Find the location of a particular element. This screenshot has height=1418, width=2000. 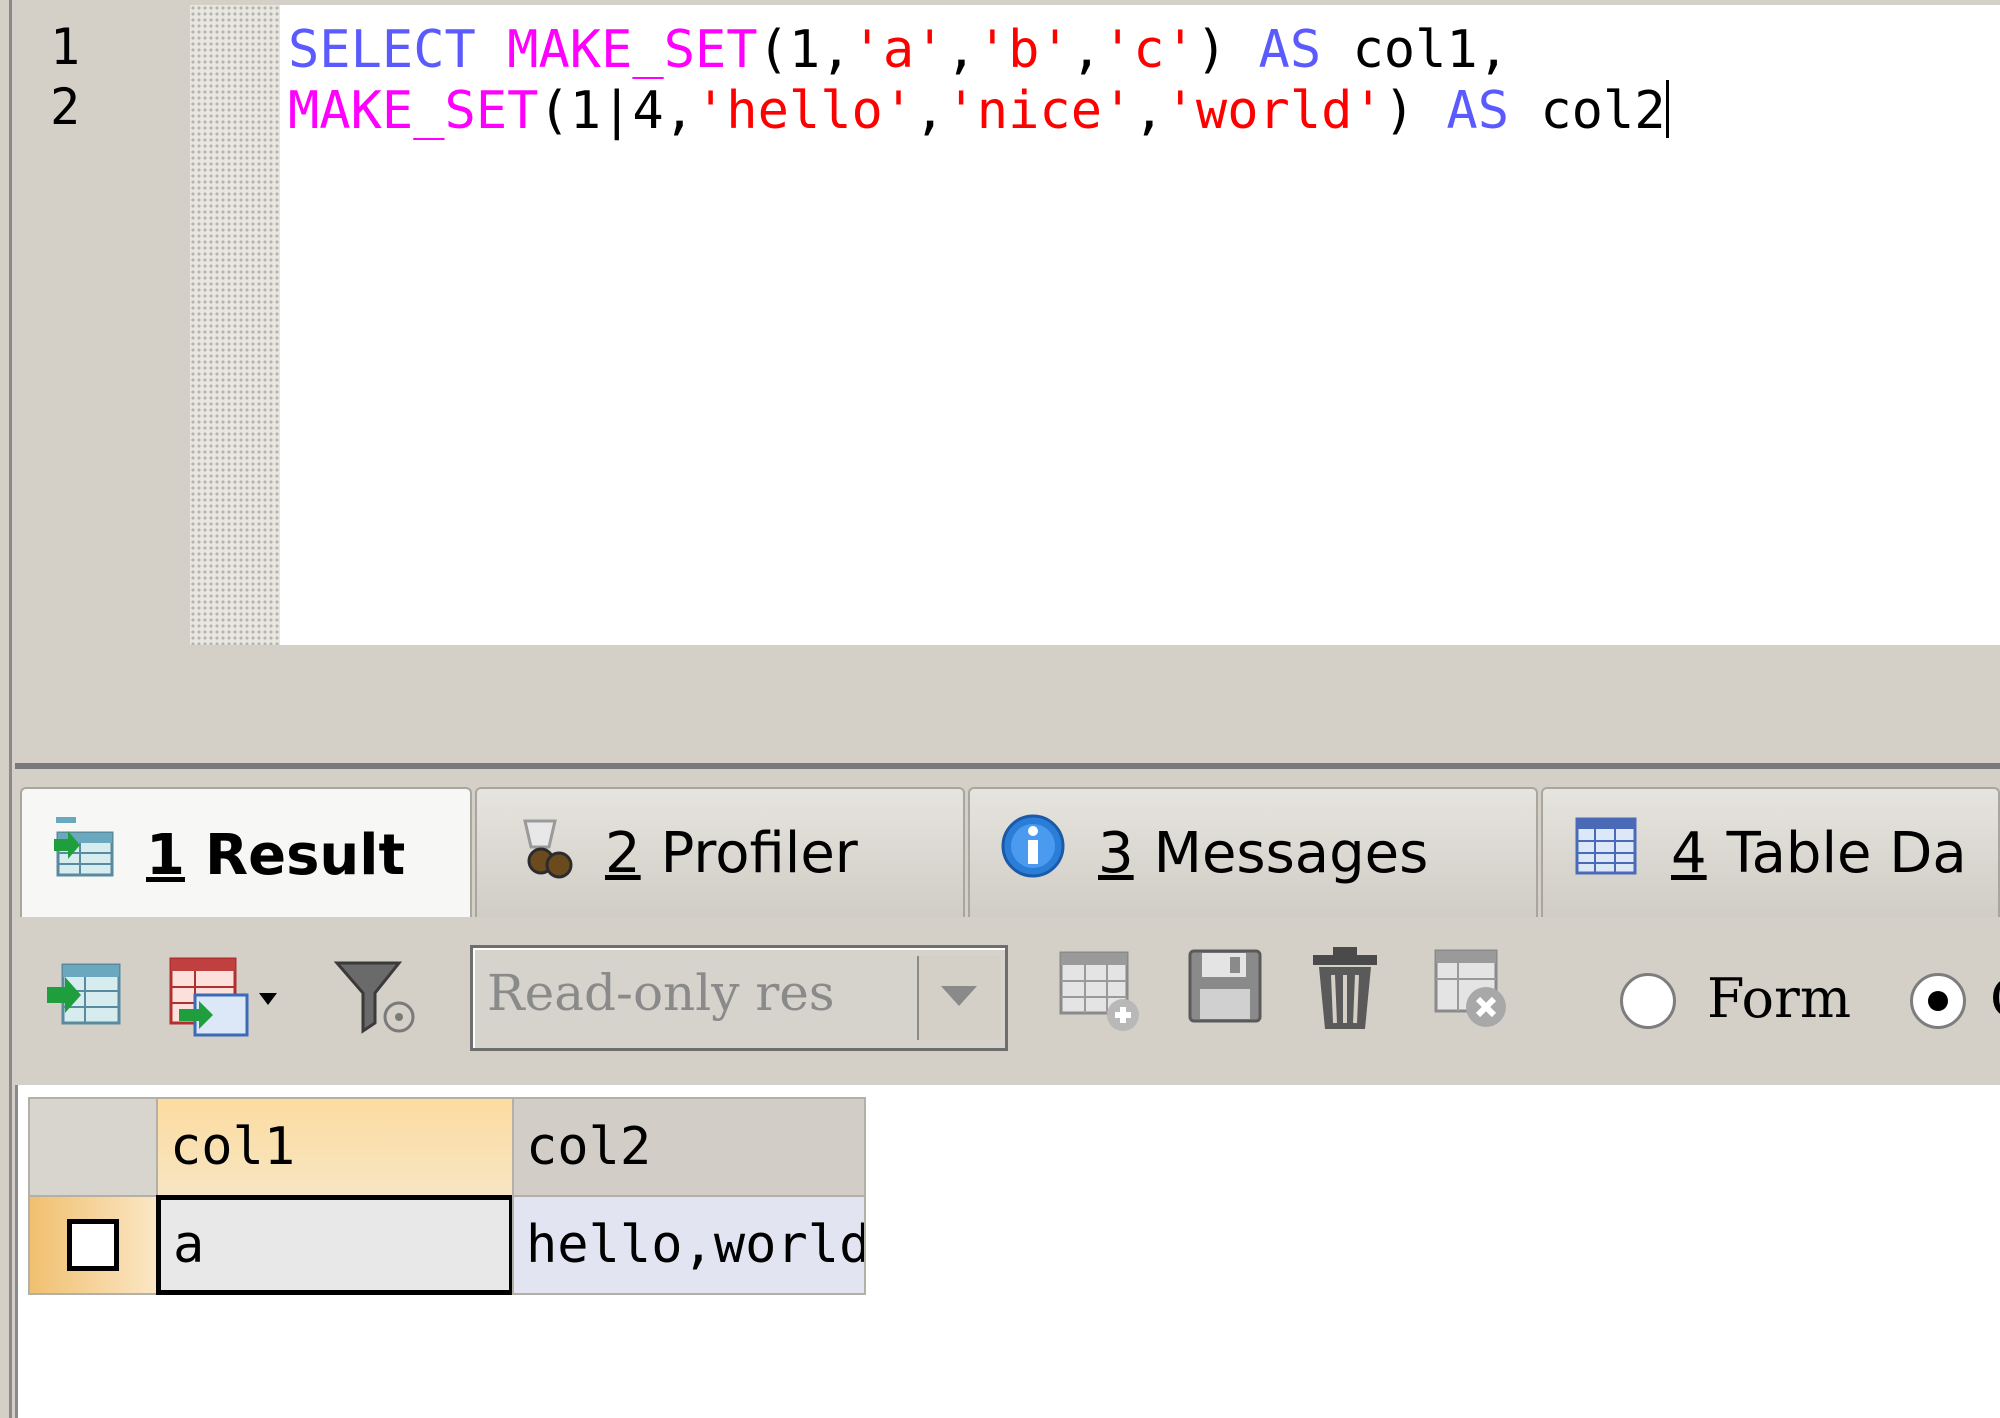

left-frame-border is located at coordinates (6, 709).